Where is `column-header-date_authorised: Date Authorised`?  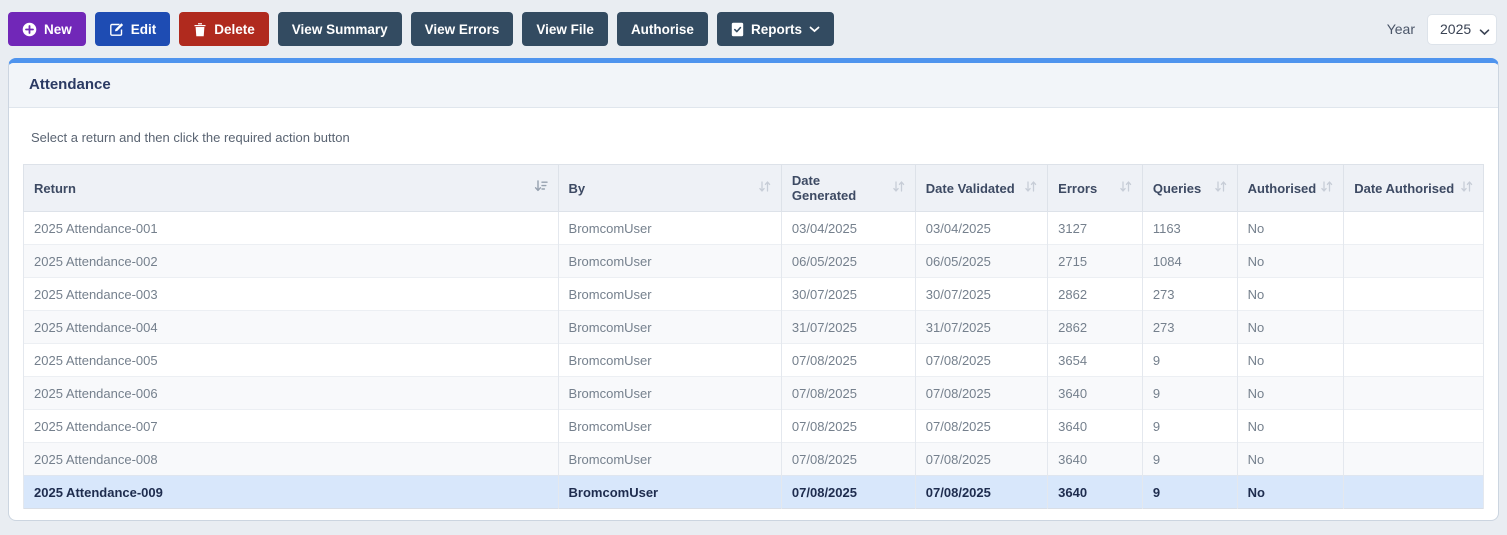
column-header-date_authorised: Date Authorised is located at coordinates (1413, 188).